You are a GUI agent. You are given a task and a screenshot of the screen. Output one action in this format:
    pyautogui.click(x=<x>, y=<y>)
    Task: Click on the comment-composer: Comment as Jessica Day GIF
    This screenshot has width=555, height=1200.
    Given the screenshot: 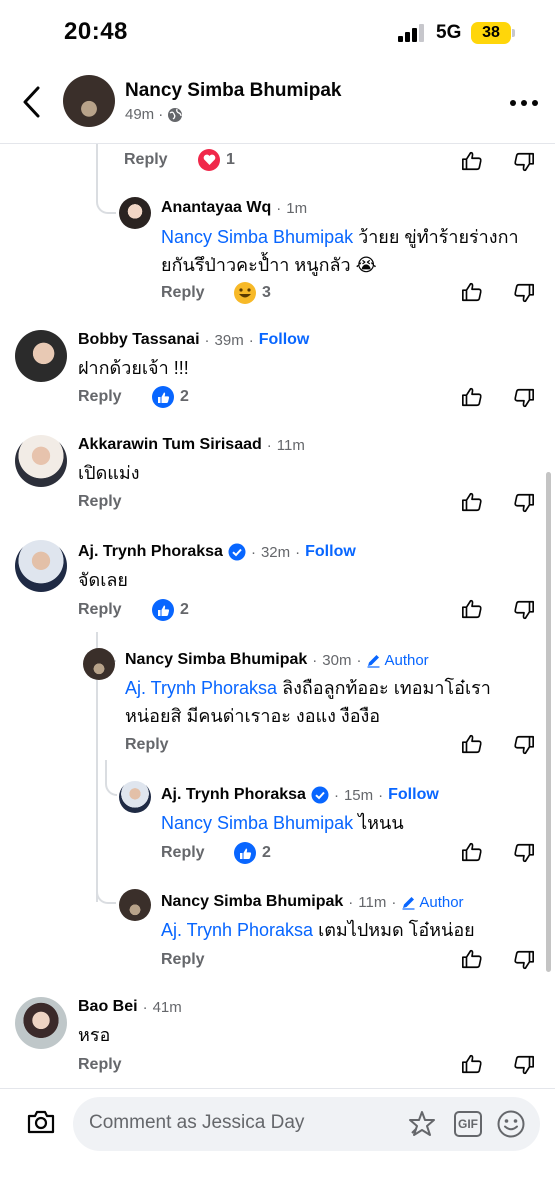 What is the action you would take?
    pyautogui.click(x=277, y=1144)
    